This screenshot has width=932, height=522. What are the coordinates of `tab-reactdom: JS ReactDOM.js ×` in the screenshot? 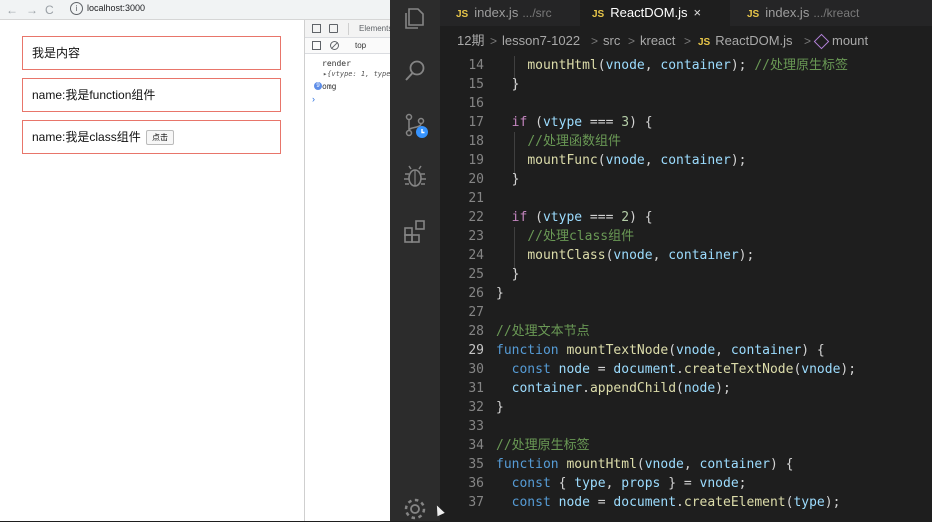 It's located at (646, 13).